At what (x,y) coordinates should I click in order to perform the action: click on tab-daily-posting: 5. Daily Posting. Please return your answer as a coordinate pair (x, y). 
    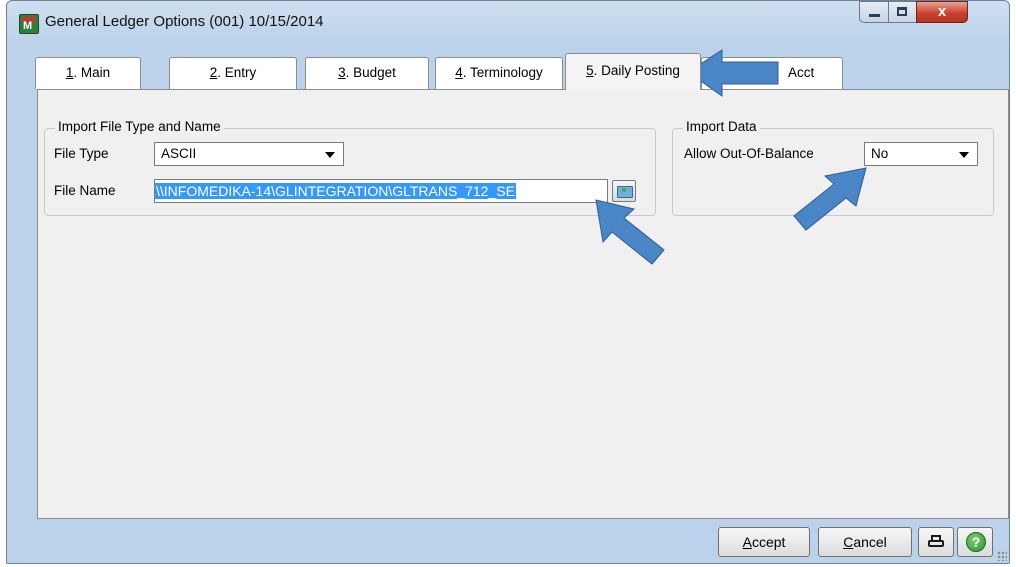
    Looking at the image, I should click on (633, 71).